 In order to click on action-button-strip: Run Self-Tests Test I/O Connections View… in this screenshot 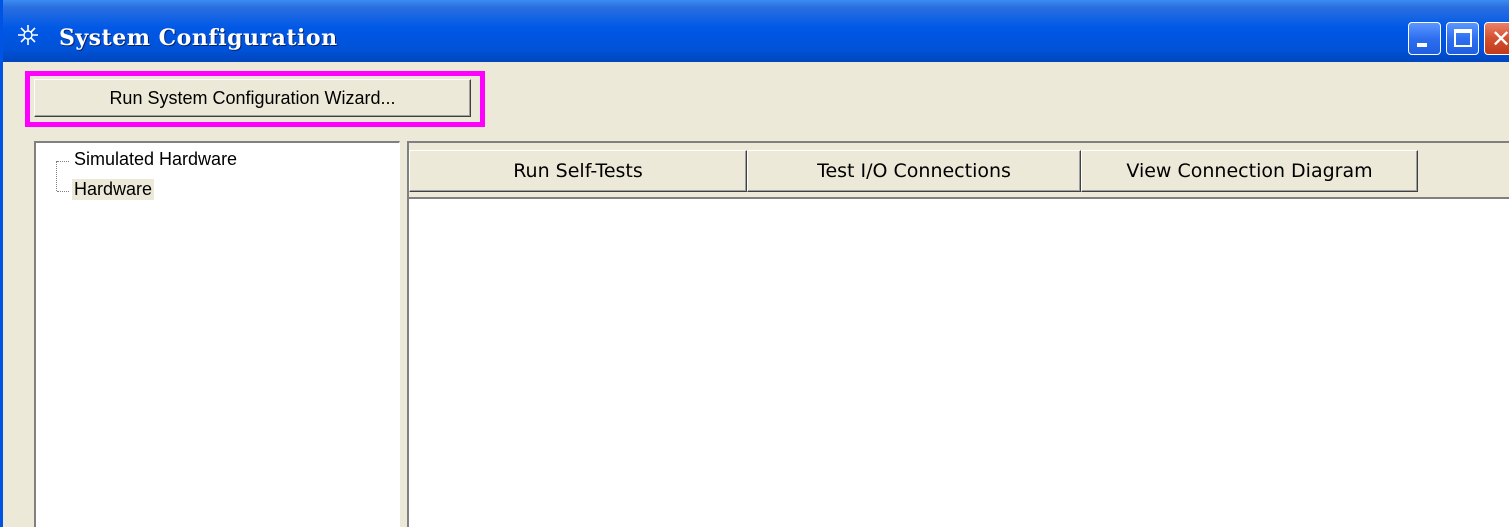, I will do `click(958, 171)`.